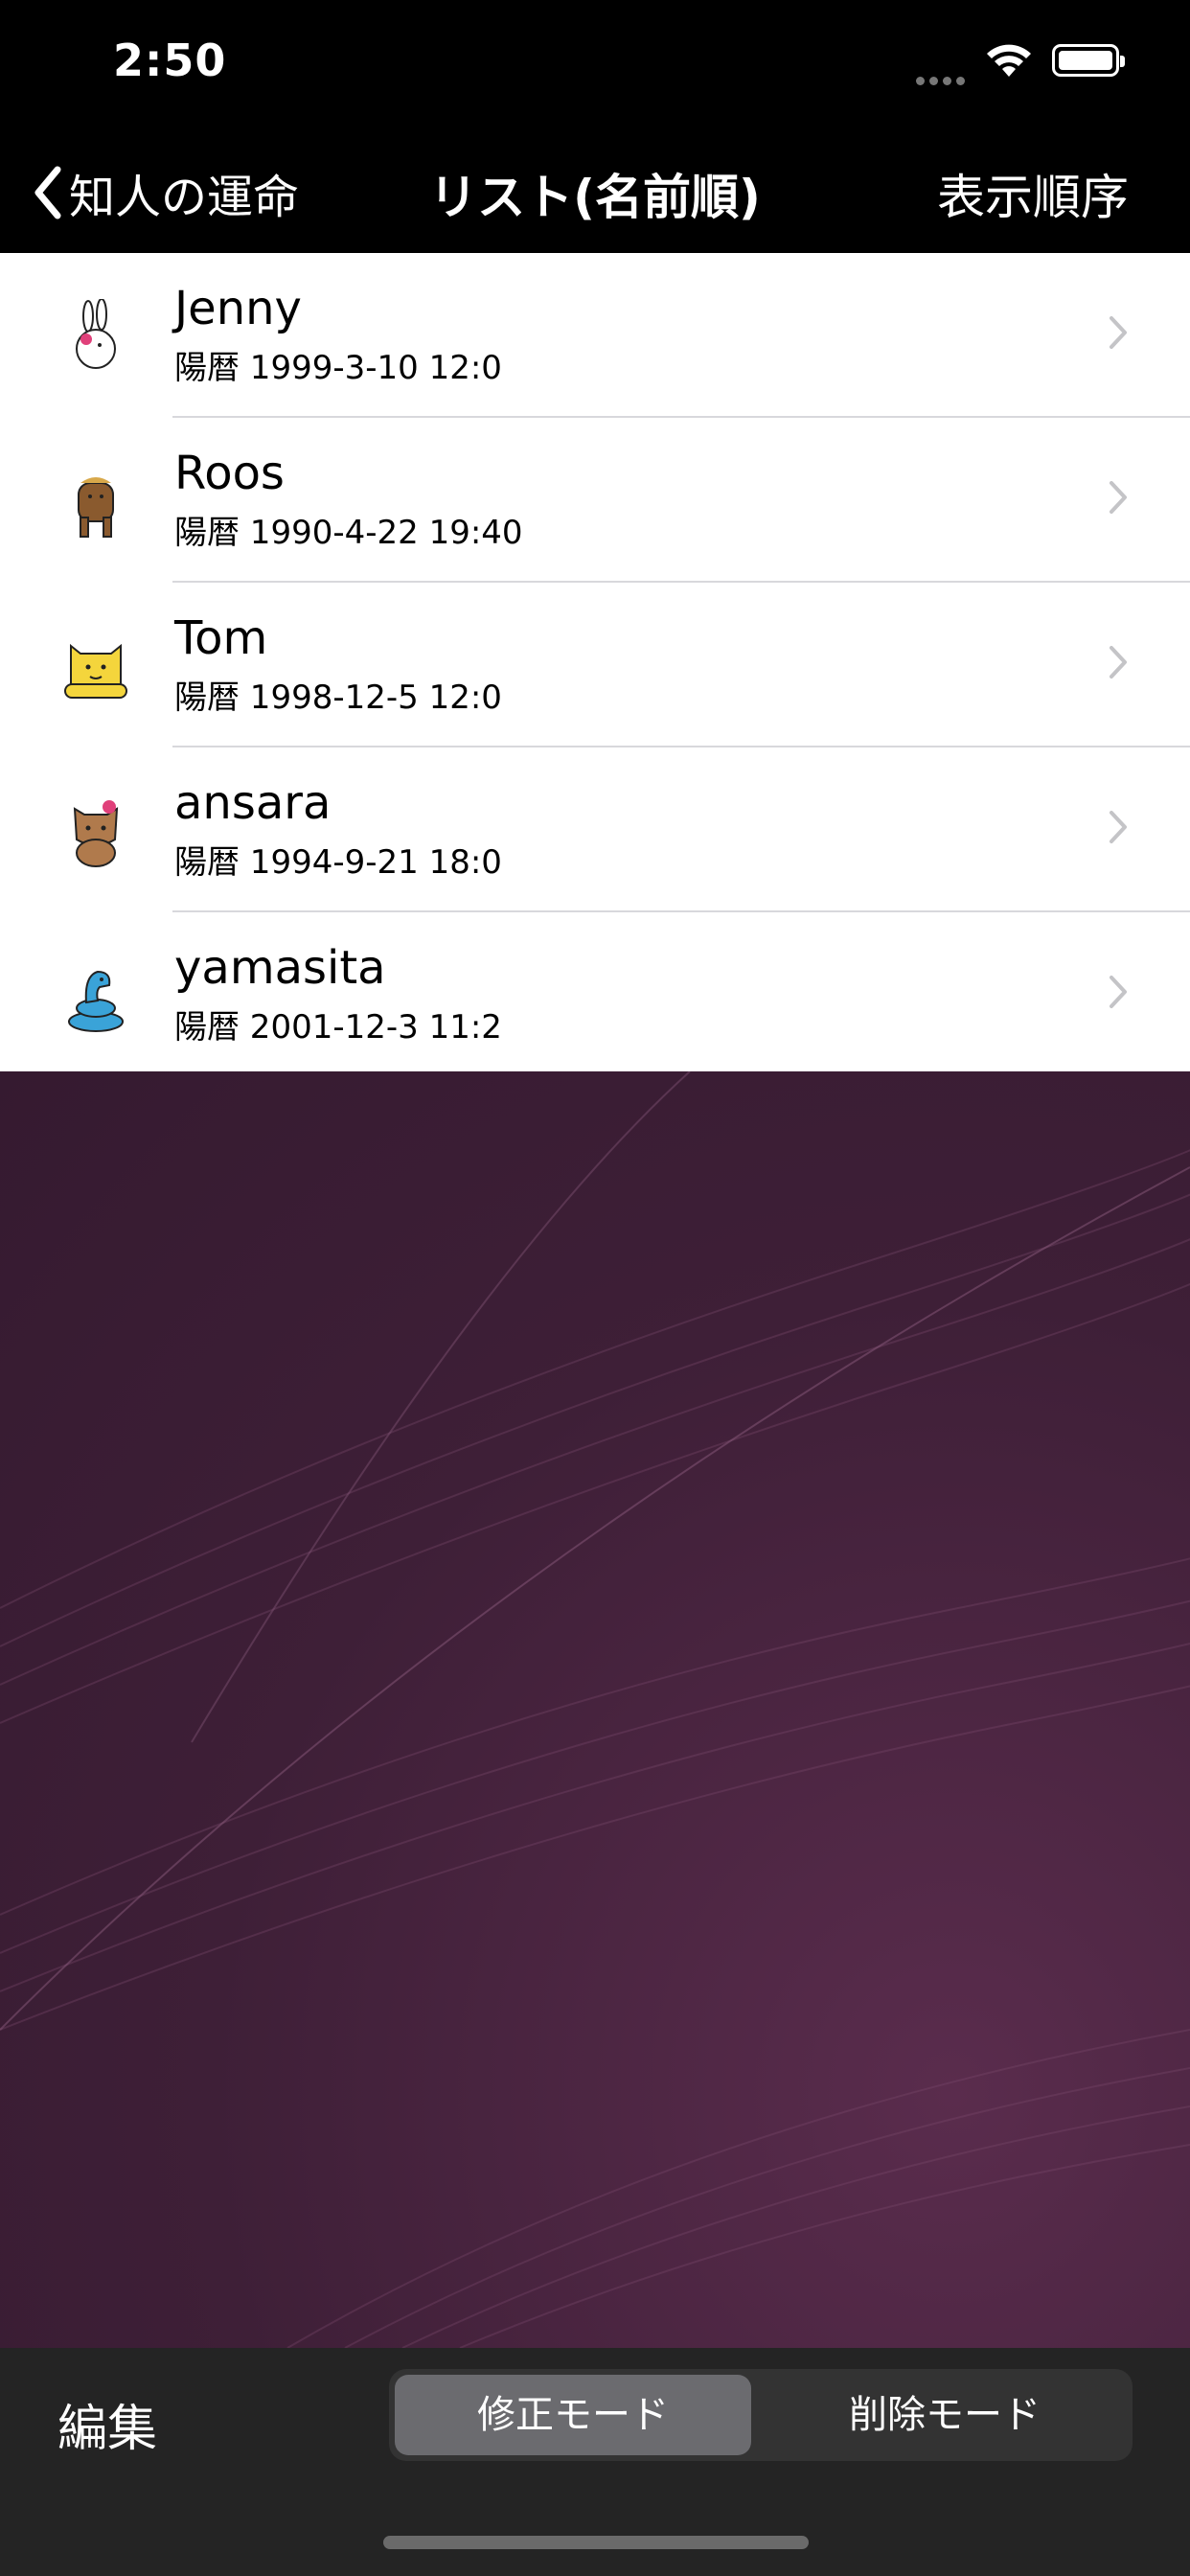 This screenshot has height=2576, width=1190. I want to click on status-time: 2:50, so click(170, 60).